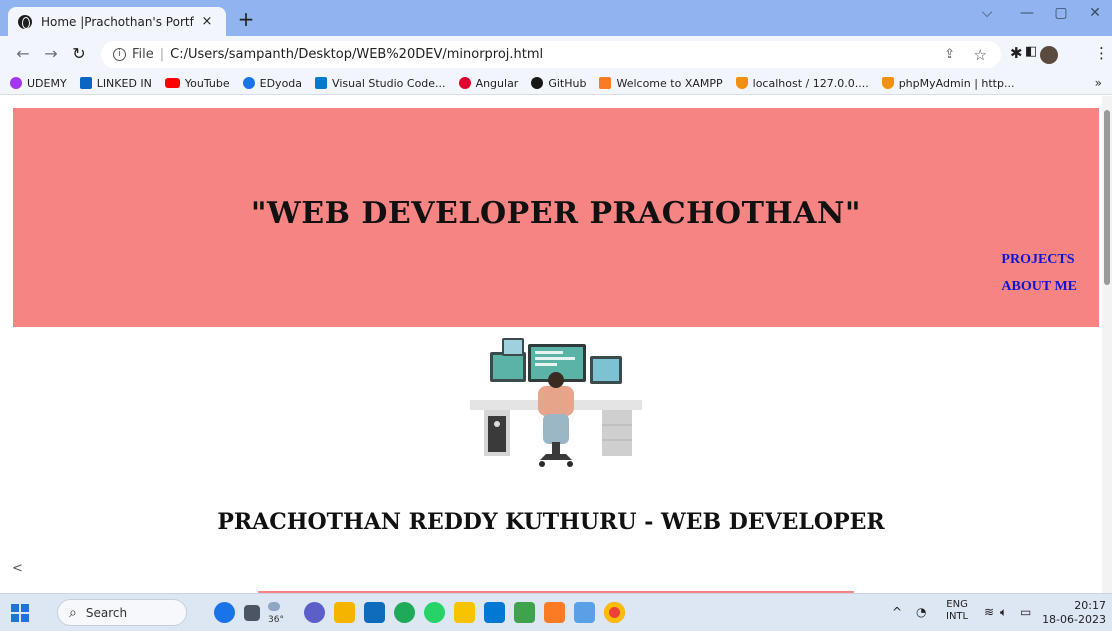 This screenshot has height=631, width=1112. Describe the element at coordinates (278, 613) in the screenshot. I see `weather-widget: 36°` at that location.